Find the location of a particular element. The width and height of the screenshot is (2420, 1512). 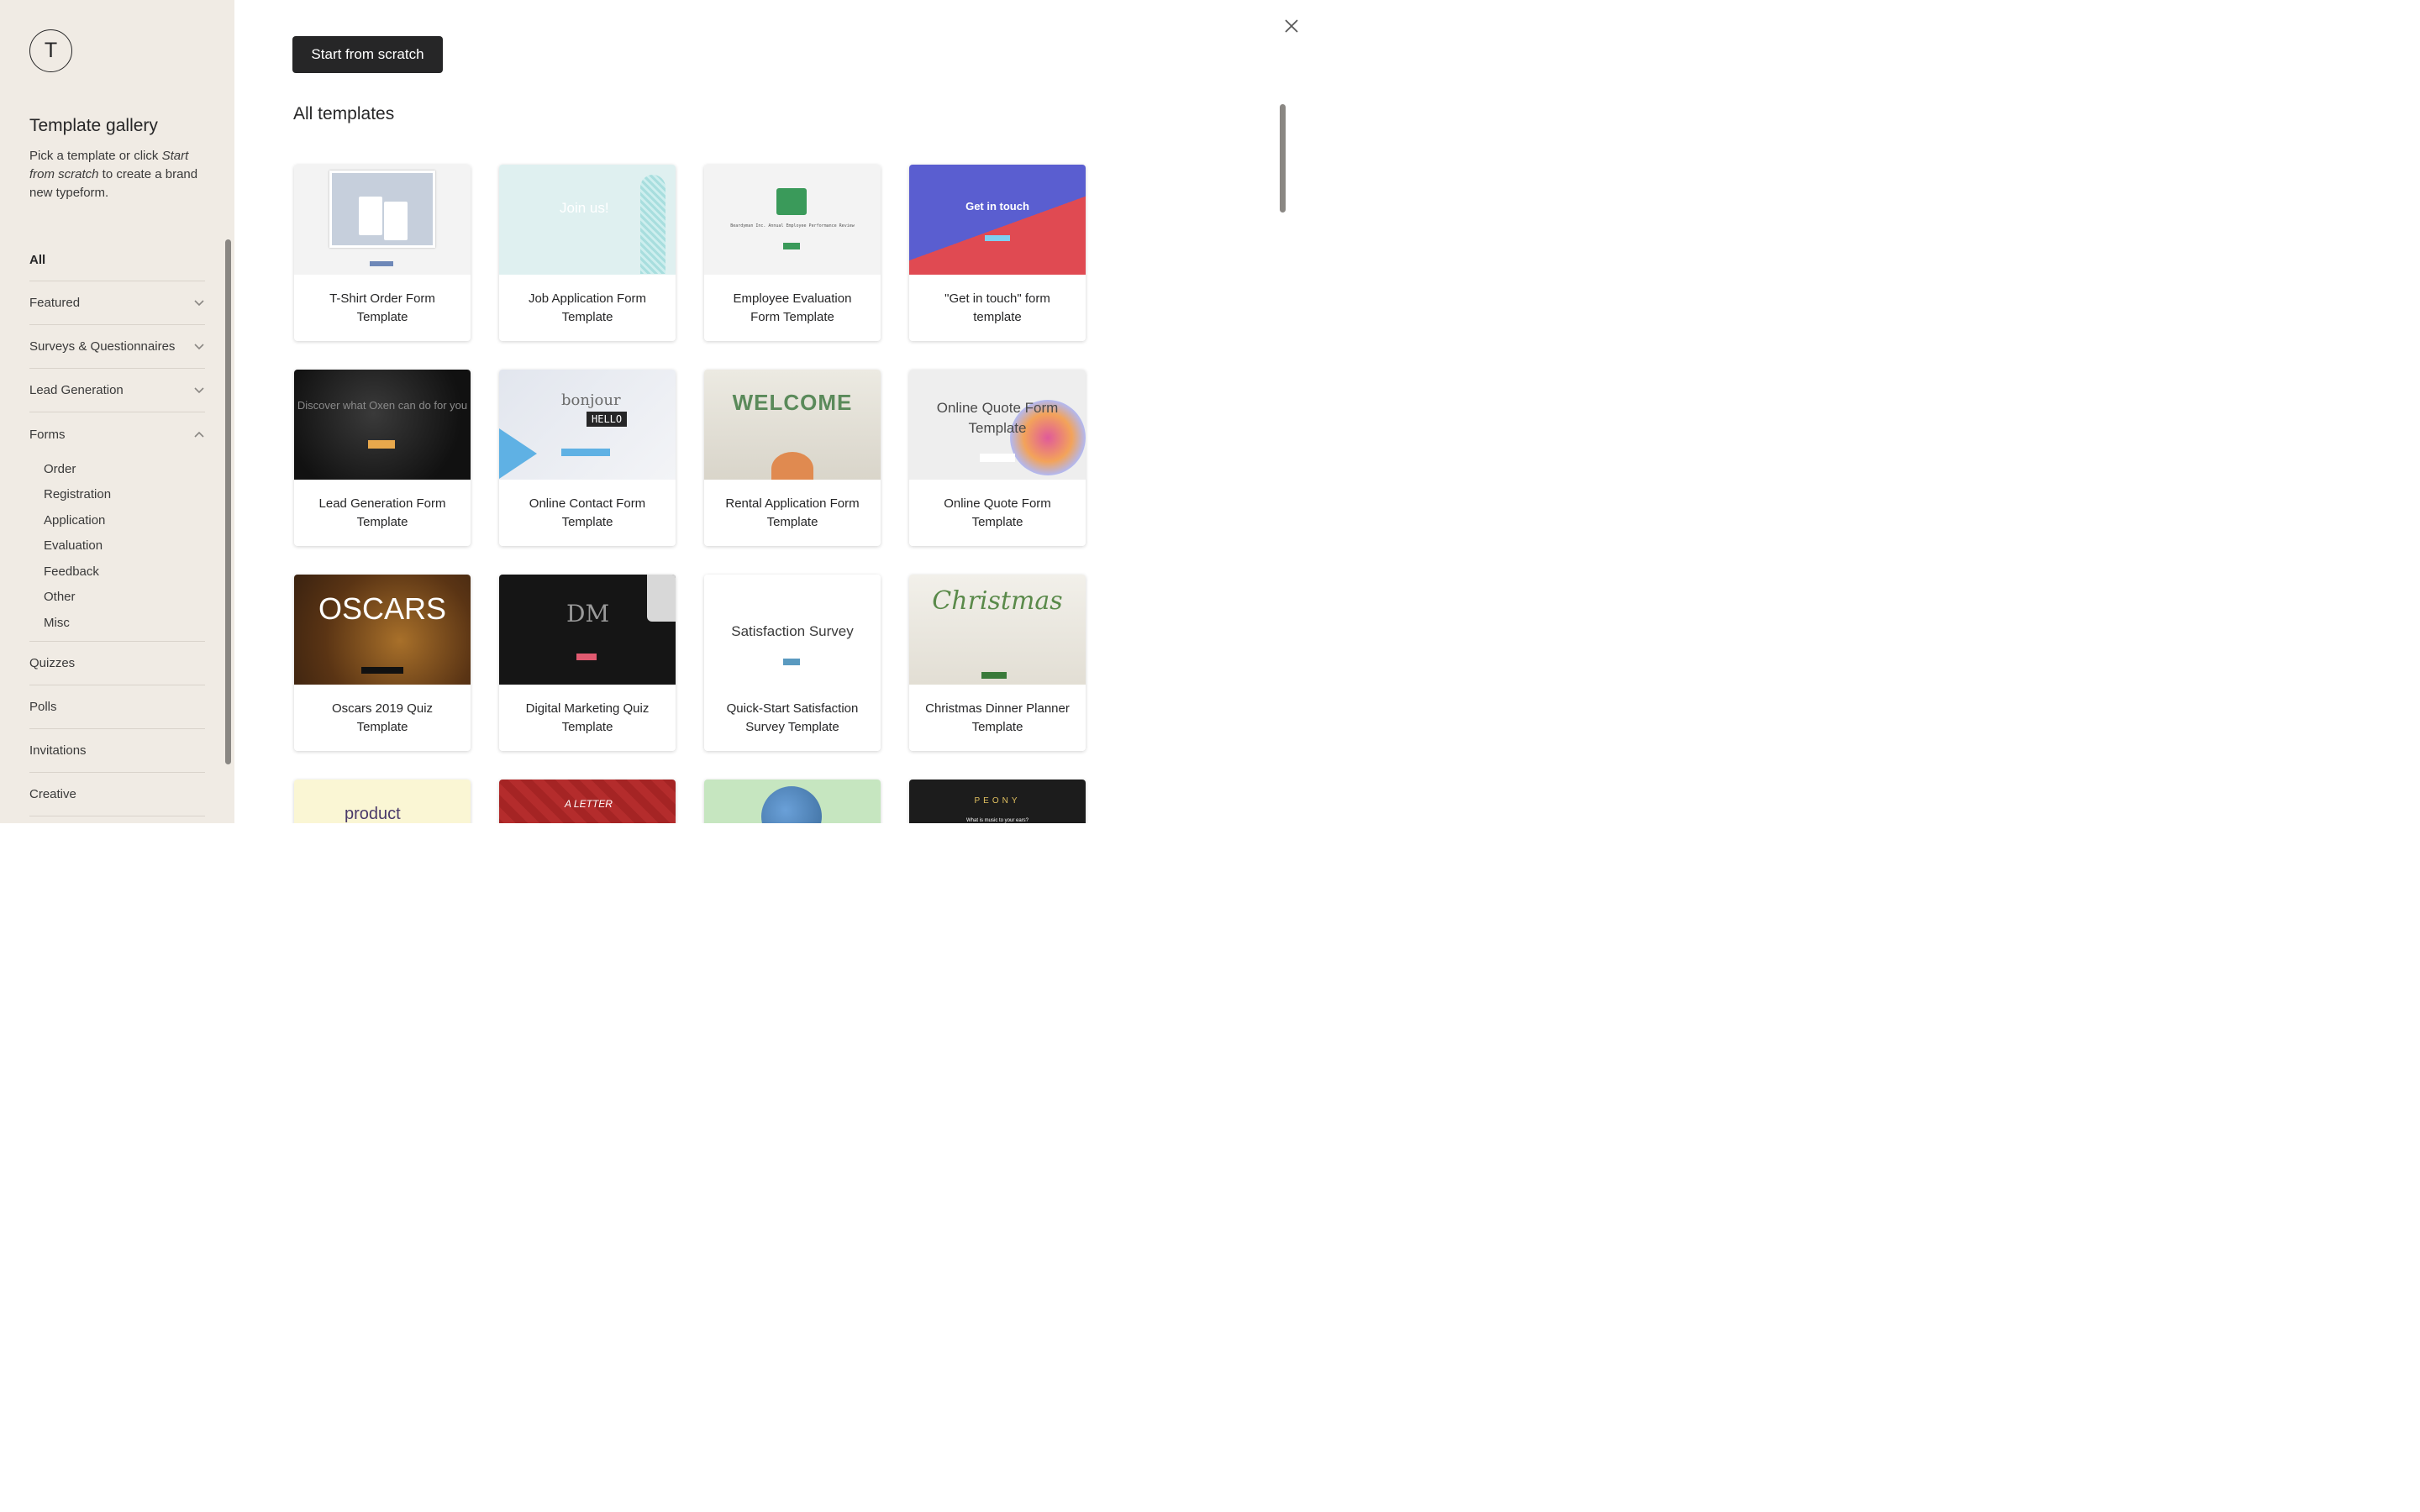

thumbnail-cactus is located at coordinates (653, 224).